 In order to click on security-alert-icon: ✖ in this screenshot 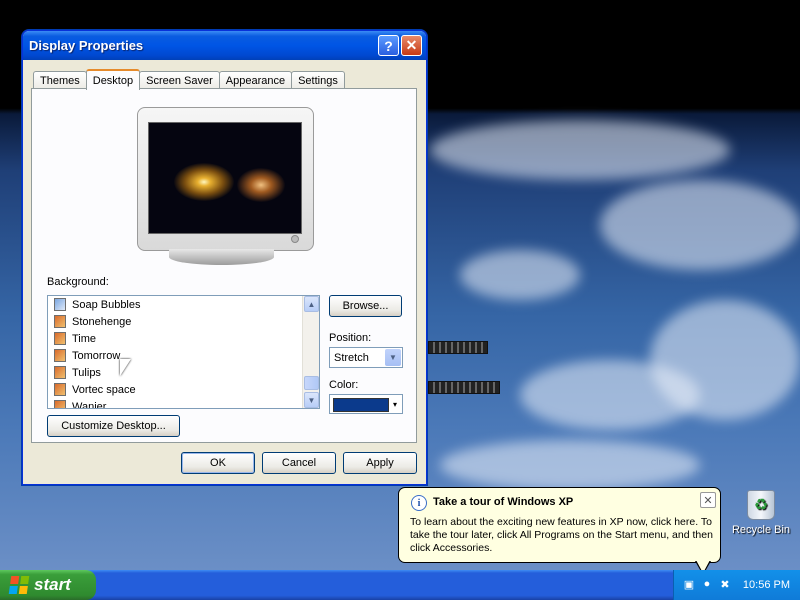, I will do `click(725, 584)`.